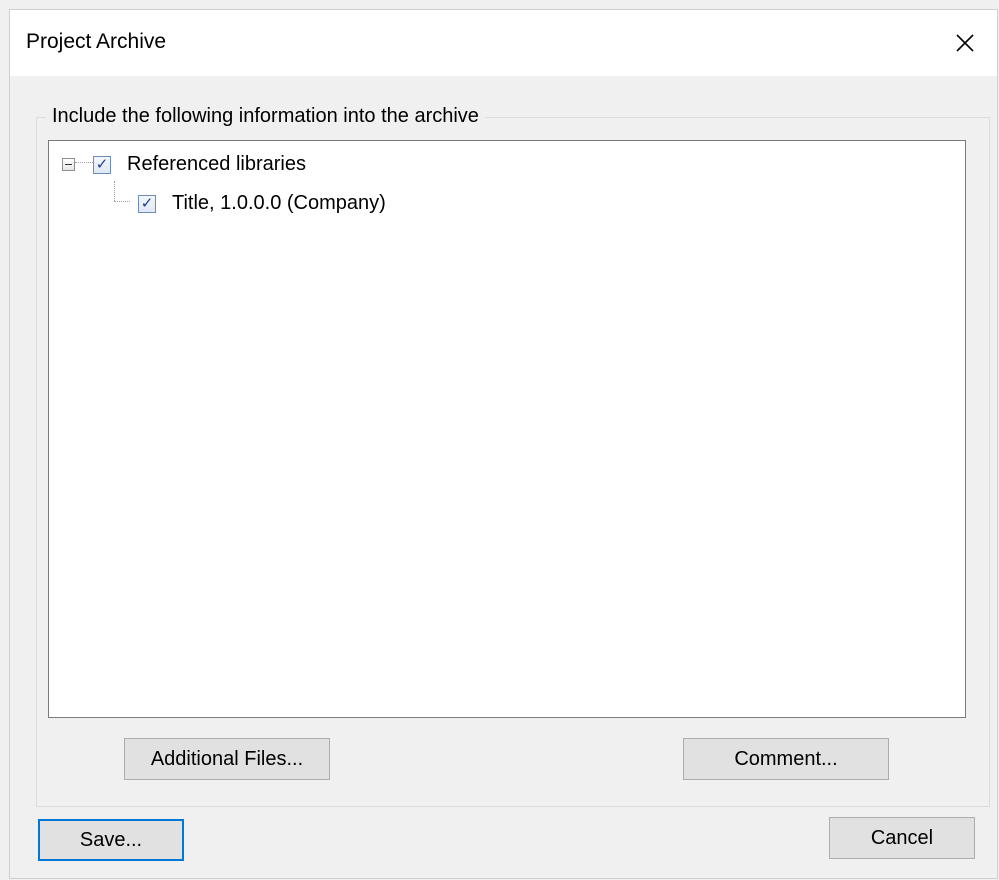 The image size is (999, 880). I want to click on tree-item-label: Title, 1.0.0.0 (Company), so click(279, 203).